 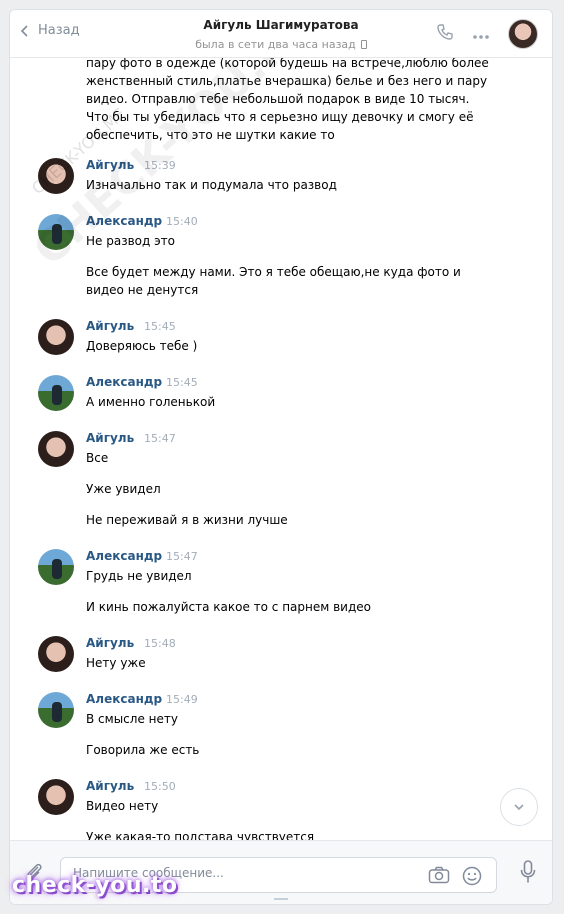 I want to click on message-text: Нету уже, so click(x=116, y=663).